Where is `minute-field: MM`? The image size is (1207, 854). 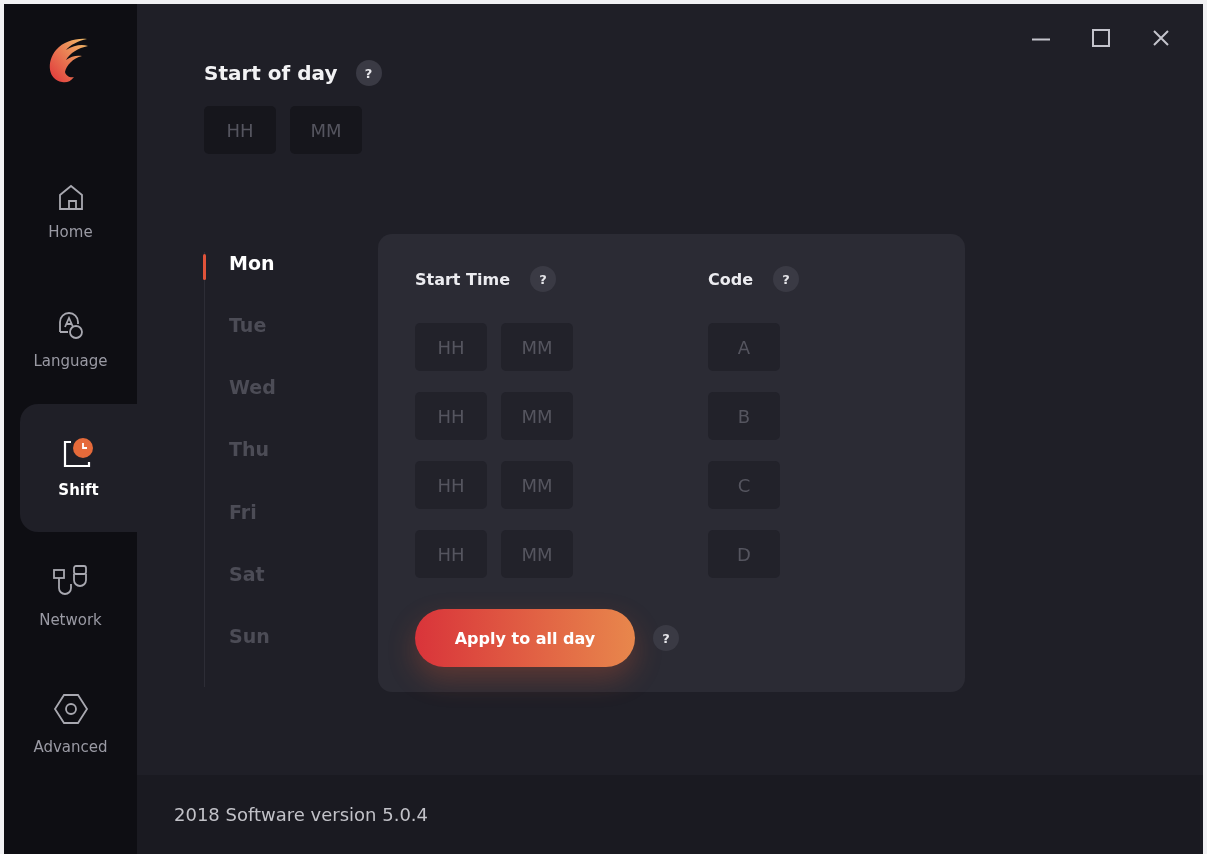
minute-field: MM is located at coordinates (326, 130).